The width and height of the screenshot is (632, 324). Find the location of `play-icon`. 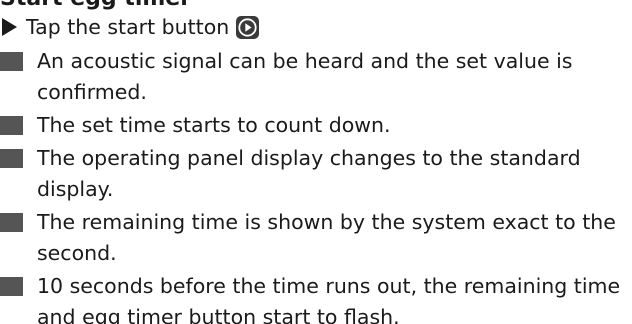

play-icon is located at coordinates (248, 27).